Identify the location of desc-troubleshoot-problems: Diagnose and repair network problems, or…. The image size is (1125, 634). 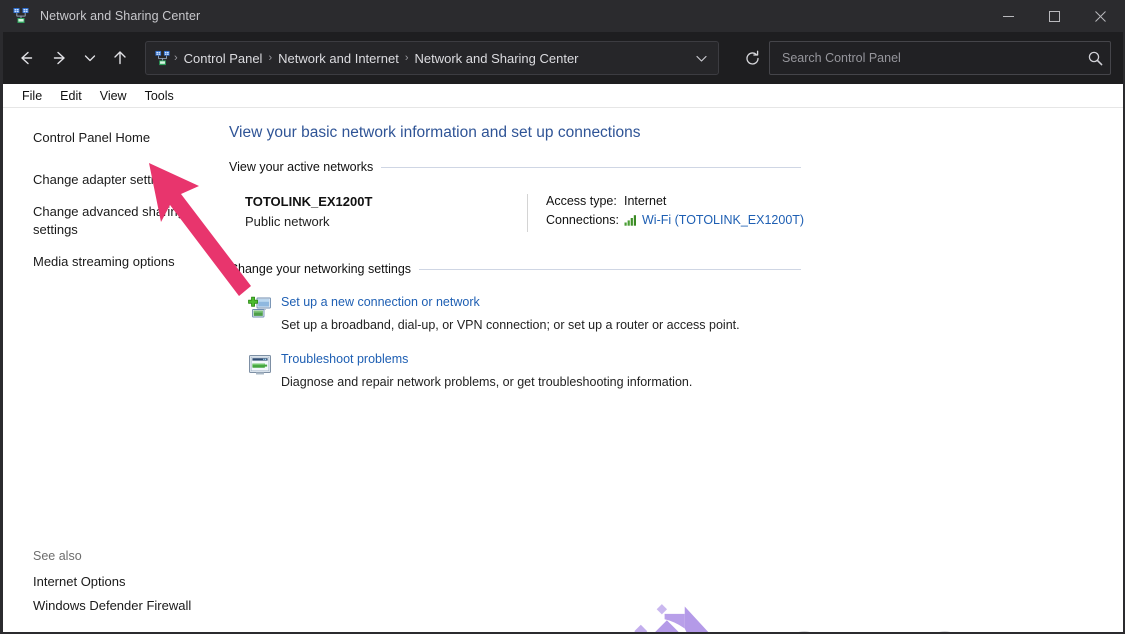
(487, 382).